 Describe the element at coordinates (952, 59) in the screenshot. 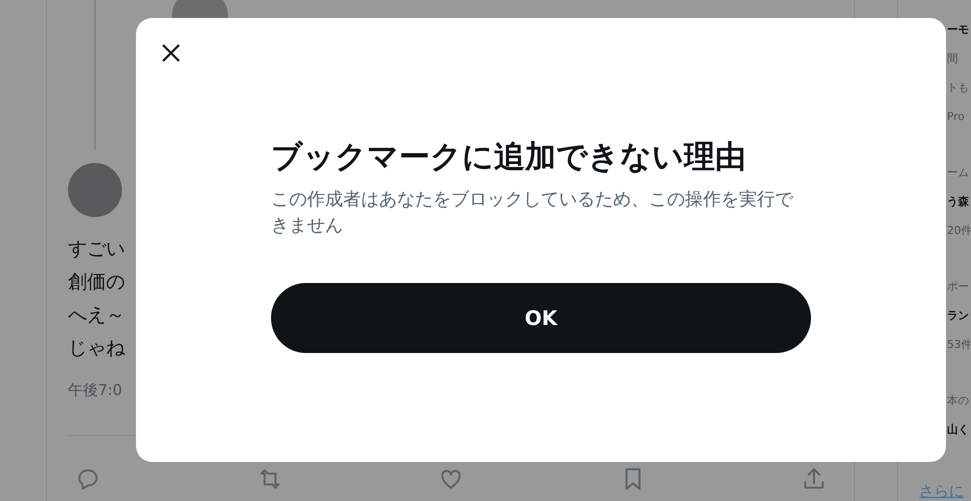

I see `trend-text: 間` at that location.